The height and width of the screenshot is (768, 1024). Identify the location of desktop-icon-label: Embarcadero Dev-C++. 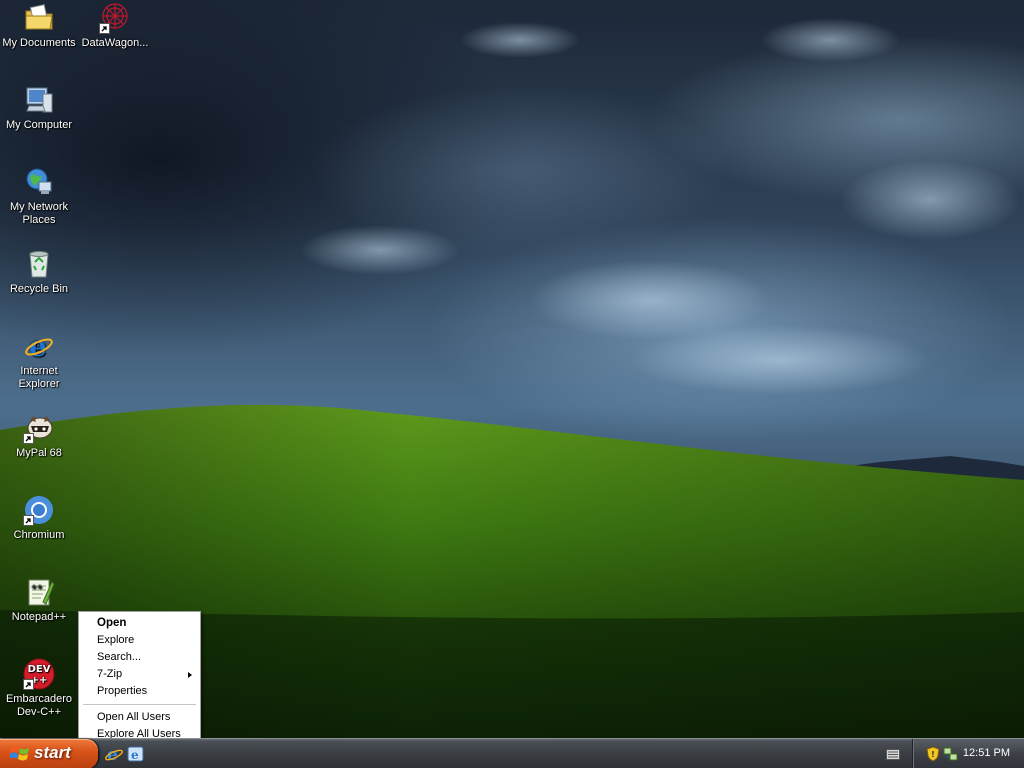
(39, 705).